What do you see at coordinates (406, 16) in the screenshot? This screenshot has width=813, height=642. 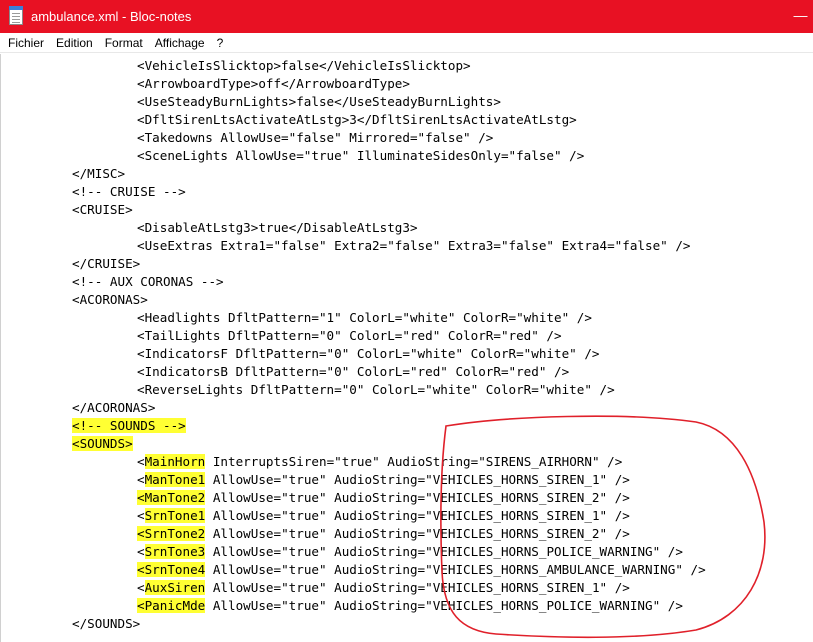 I see `title-bar: ambulance.xml - Bloc-notes —` at bounding box center [406, 16].